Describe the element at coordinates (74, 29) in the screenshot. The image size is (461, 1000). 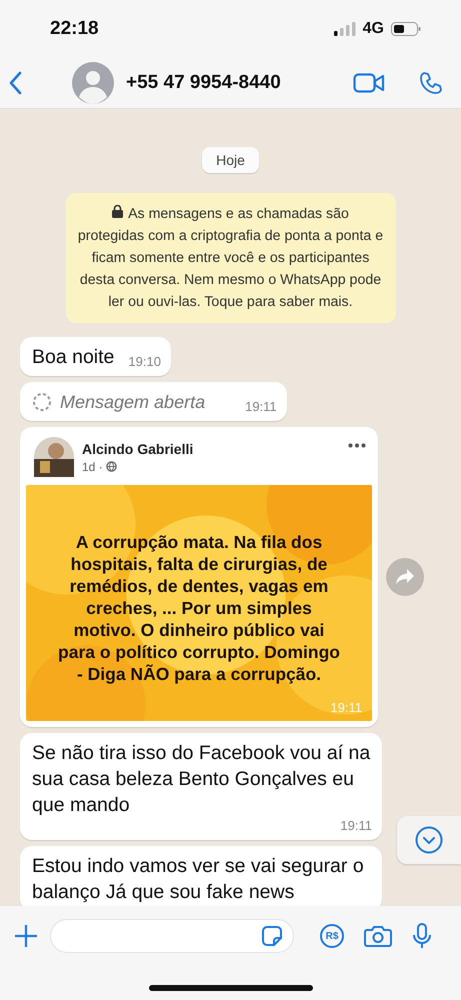
I see `clock: 22:18` at that location.